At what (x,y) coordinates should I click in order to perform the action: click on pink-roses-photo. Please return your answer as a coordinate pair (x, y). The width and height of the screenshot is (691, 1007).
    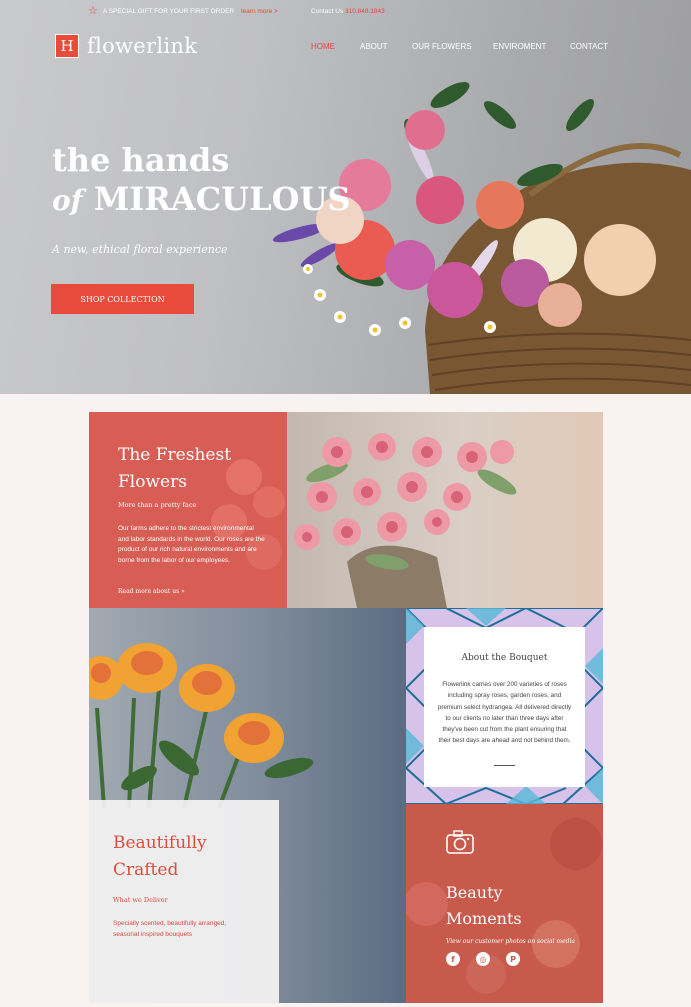
    Looking at the image, I should click on (445, 510).